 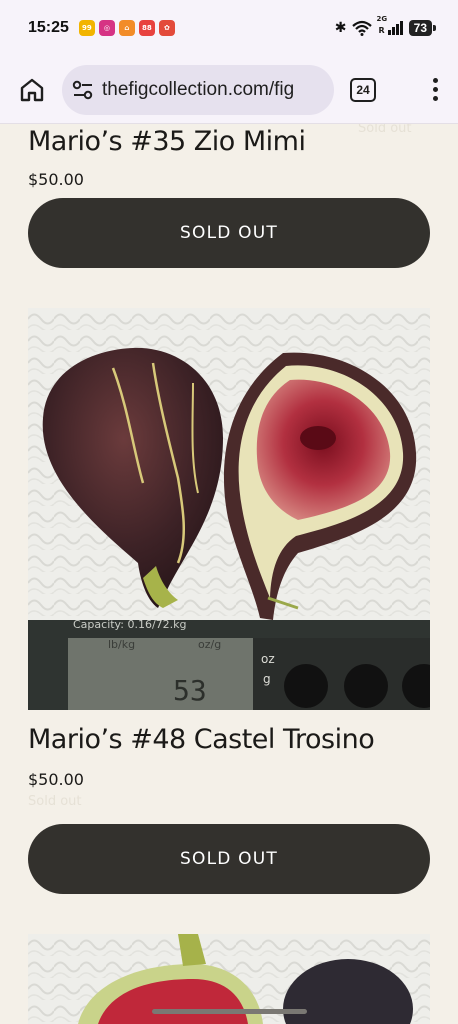 What do you see at coordinates (167, 141) in the screenshot?
I see `product-title: Mario’s #35 Zio Mimi` at bounding box center [167, 141].